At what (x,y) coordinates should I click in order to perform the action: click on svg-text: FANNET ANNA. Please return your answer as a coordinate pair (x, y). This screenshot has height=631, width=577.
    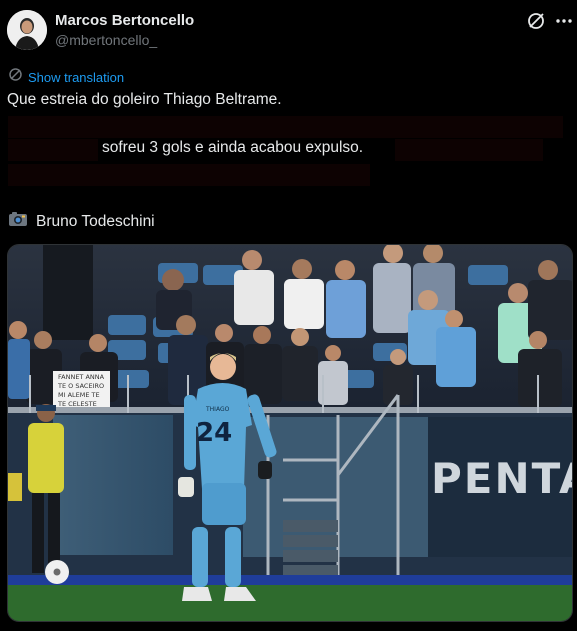
    Looking at the image, I should click on (81, 377).